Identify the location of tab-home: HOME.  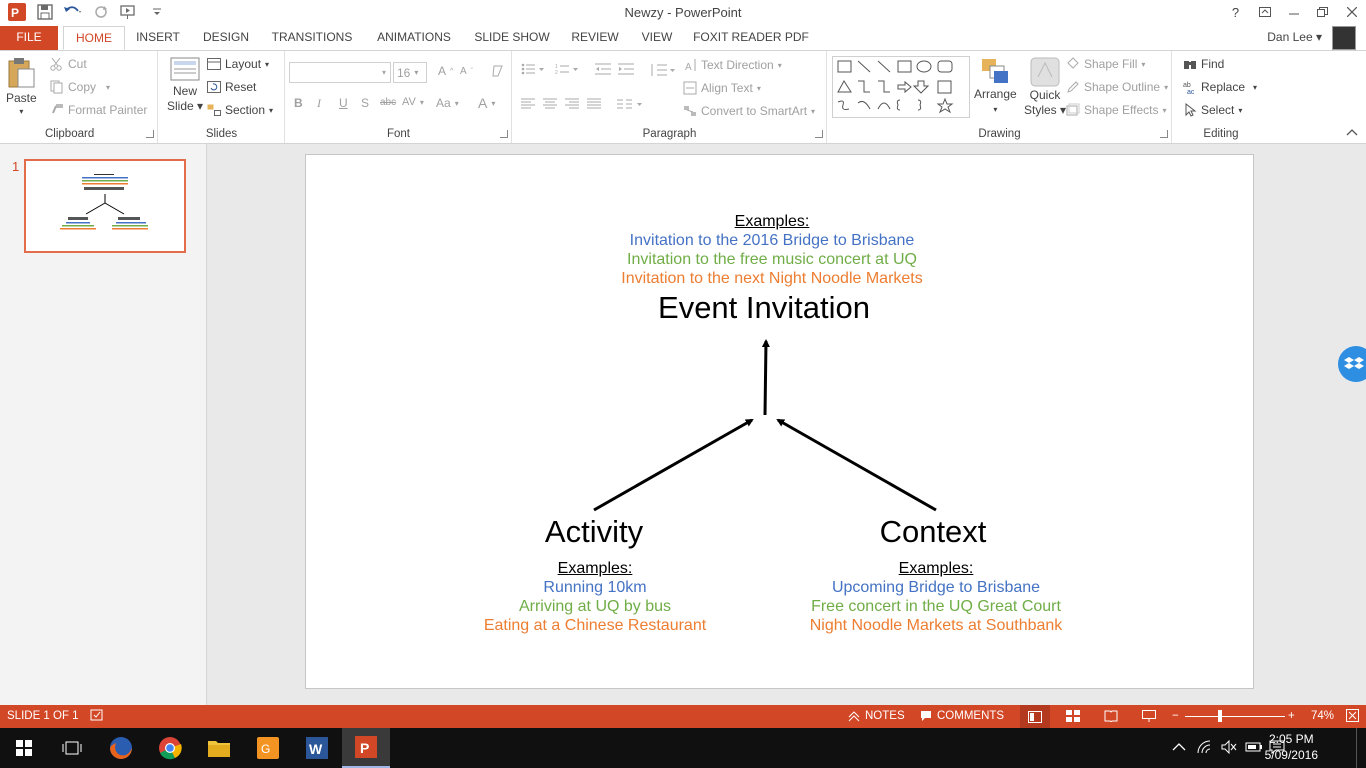
(94, 38).